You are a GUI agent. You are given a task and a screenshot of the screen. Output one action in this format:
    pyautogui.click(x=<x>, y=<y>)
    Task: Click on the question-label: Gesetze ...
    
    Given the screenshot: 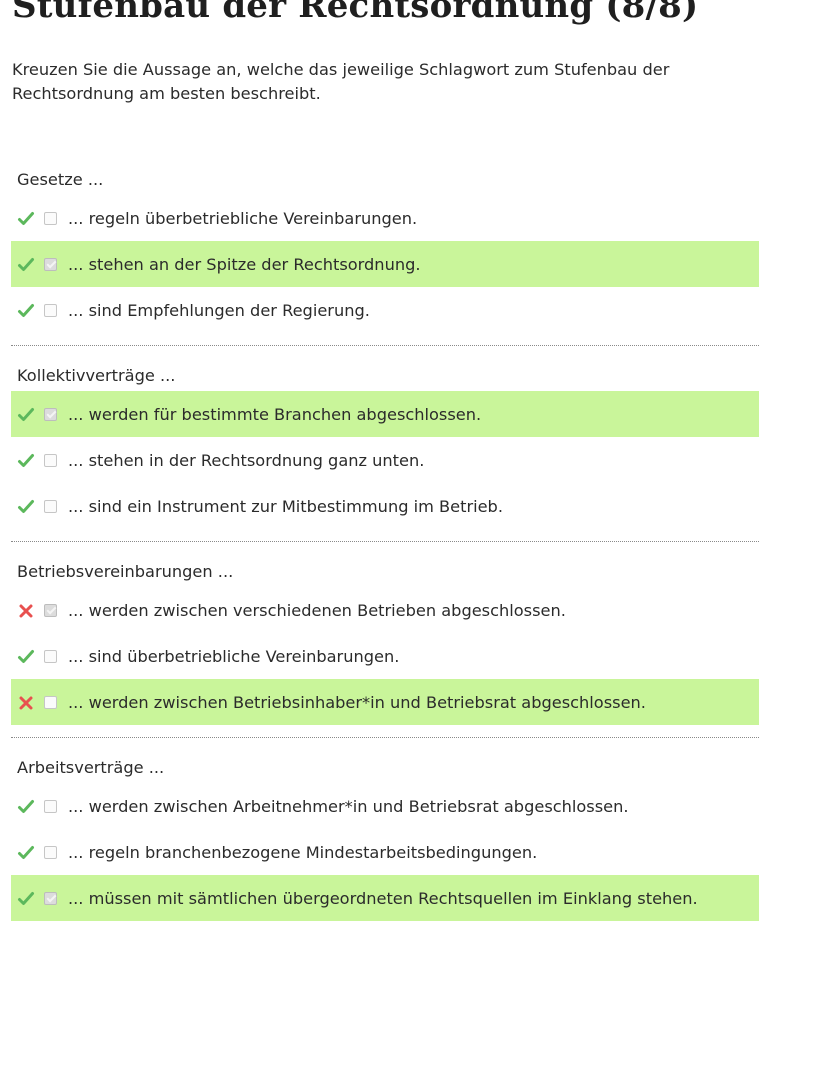 What is the action you would take?
    pyautogui.click(x=60, y=179)
    